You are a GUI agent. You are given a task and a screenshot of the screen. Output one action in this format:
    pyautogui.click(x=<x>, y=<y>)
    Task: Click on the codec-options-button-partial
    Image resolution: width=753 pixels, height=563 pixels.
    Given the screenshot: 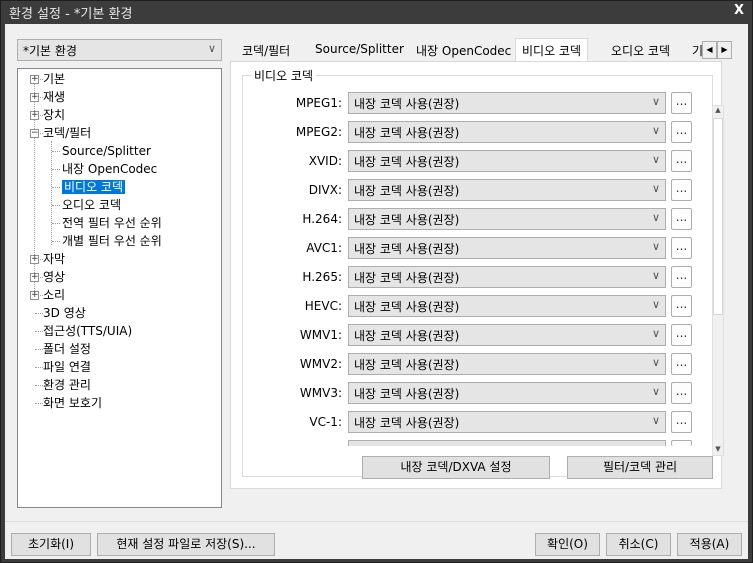 What is the action you would take?
    pyautogui.click(x=681, y=443)
    